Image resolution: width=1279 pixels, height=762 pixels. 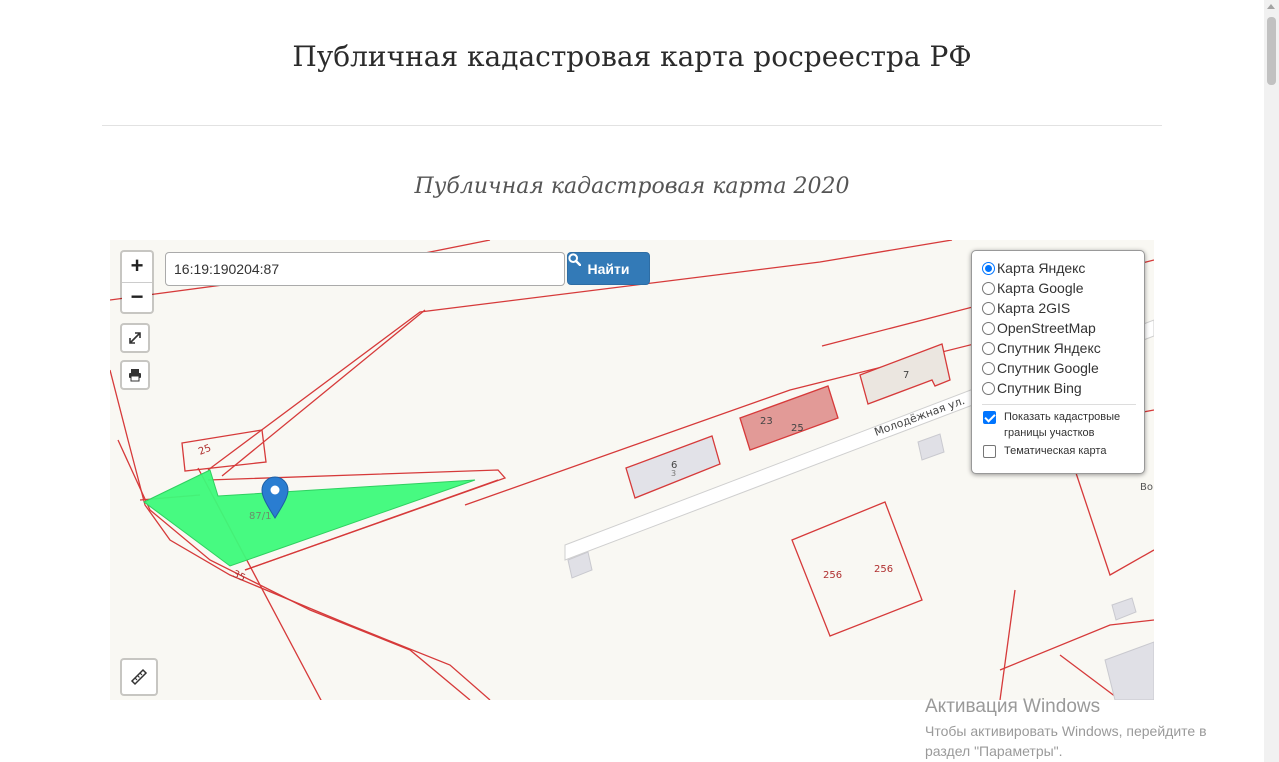 What do you see at coordinates (766, 421) in the screenshot?
I see `building-label: 23` at bounding box center [766, 421].